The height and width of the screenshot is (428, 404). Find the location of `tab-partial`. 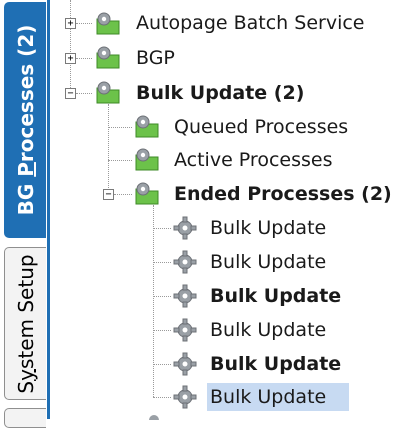

tab-partial is located at coordinates (25, 418).